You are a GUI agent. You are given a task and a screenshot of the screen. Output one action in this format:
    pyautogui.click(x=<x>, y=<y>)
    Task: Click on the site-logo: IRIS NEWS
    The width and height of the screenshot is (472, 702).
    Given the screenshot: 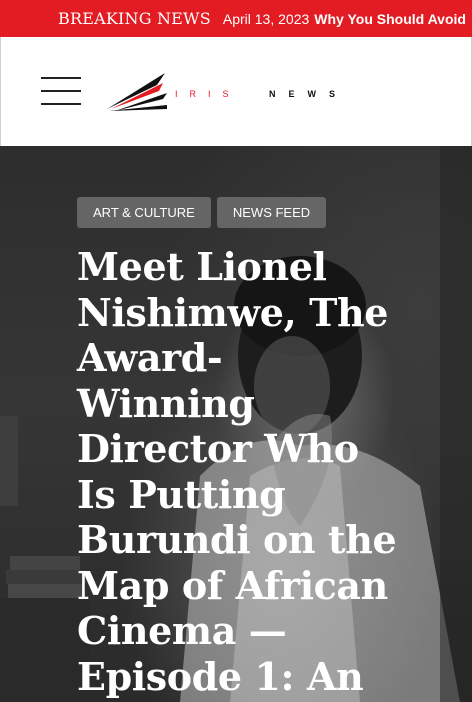 What is the action you would take?
    pyautogui.click(x=235, y=92)
    